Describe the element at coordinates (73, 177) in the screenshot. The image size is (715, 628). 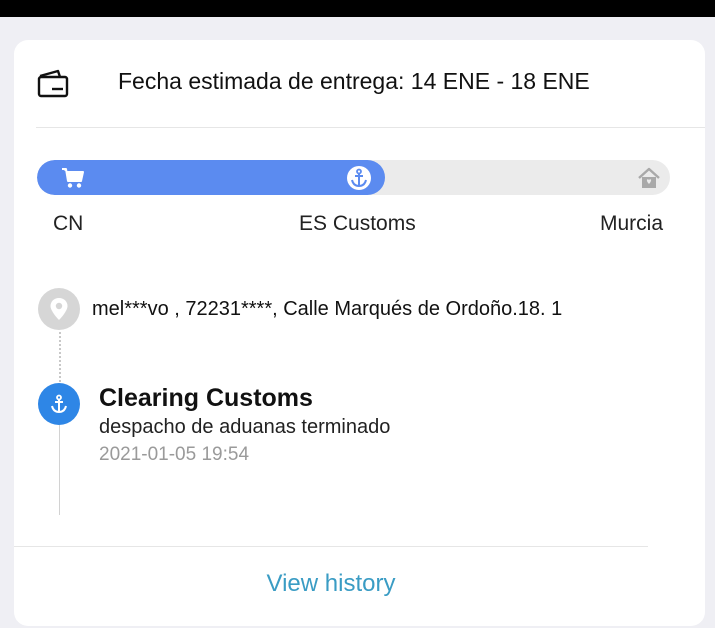
I see `cart-icon` at that location.